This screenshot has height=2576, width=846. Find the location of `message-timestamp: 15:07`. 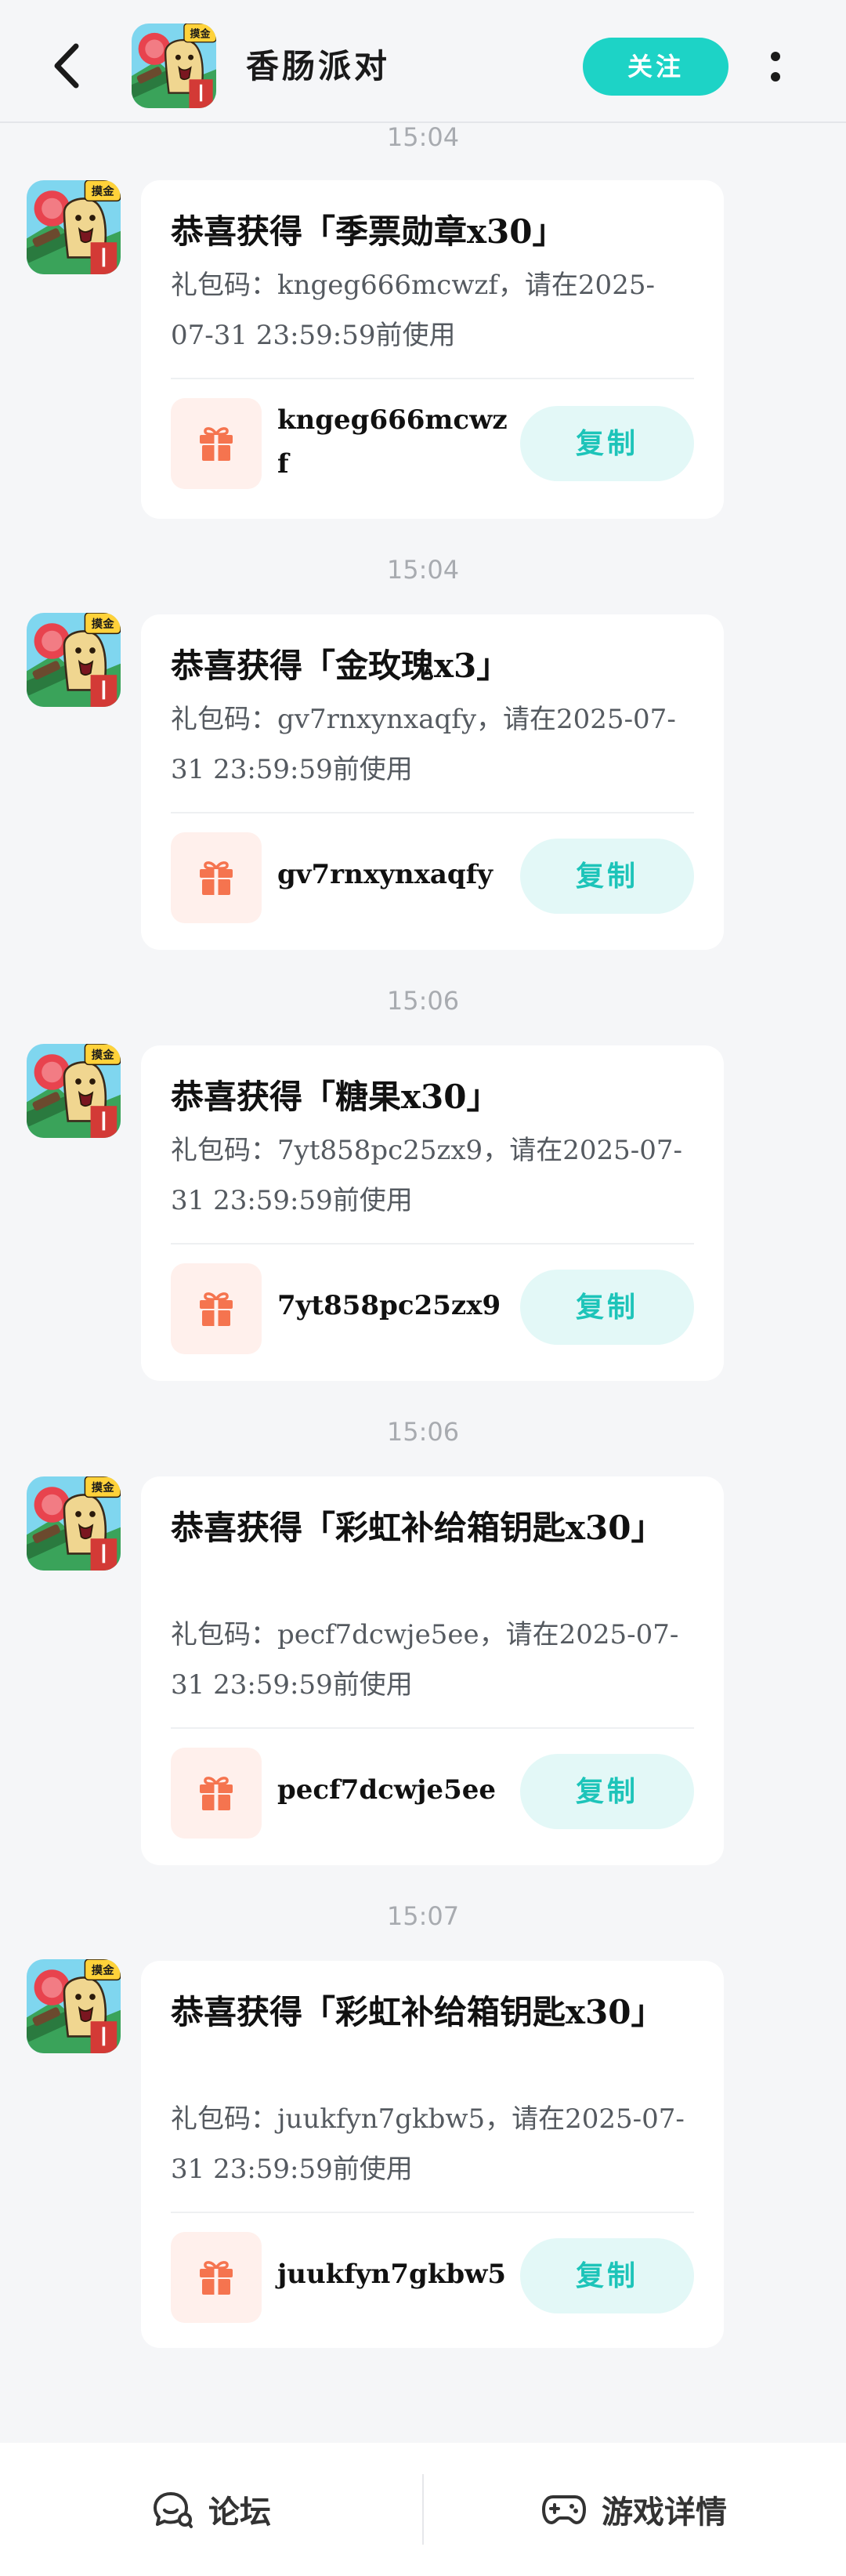

message-timestamp: 15:07 is located at coordinates (423, 1916).